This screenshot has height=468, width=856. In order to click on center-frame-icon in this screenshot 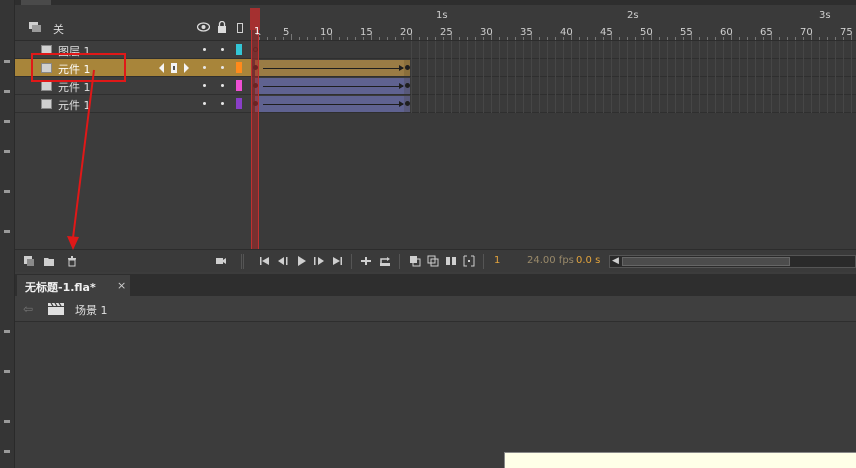, I will do `click(366, 261)`.